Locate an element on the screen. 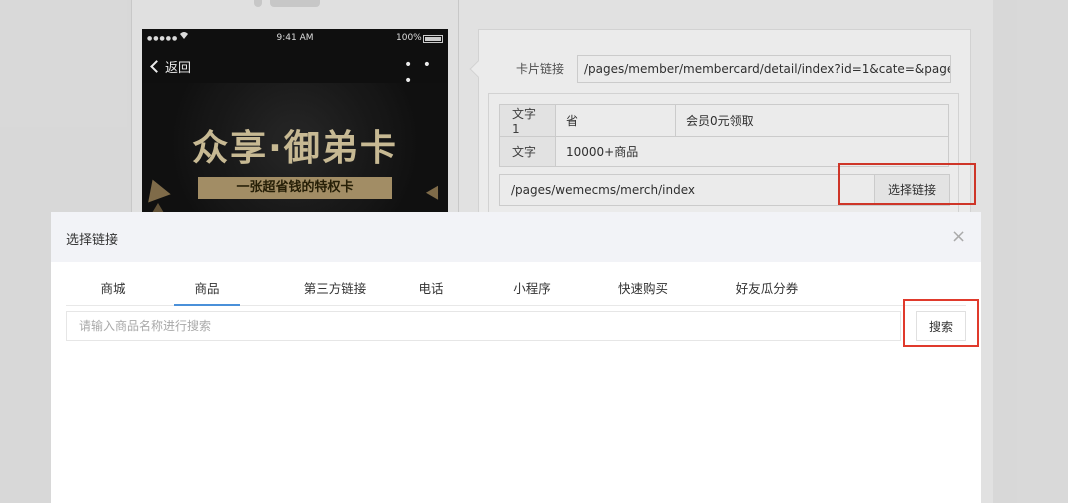 The height and width of the screenshot is (503, 1068). tab-goods: 商品 is located at coordinates (207, 291).